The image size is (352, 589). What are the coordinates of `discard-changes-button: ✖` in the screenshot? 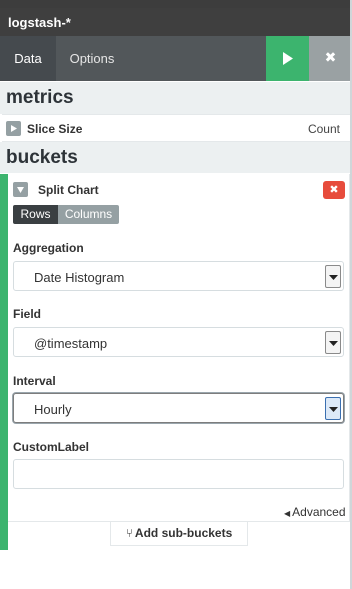 It's located at (330, 58).